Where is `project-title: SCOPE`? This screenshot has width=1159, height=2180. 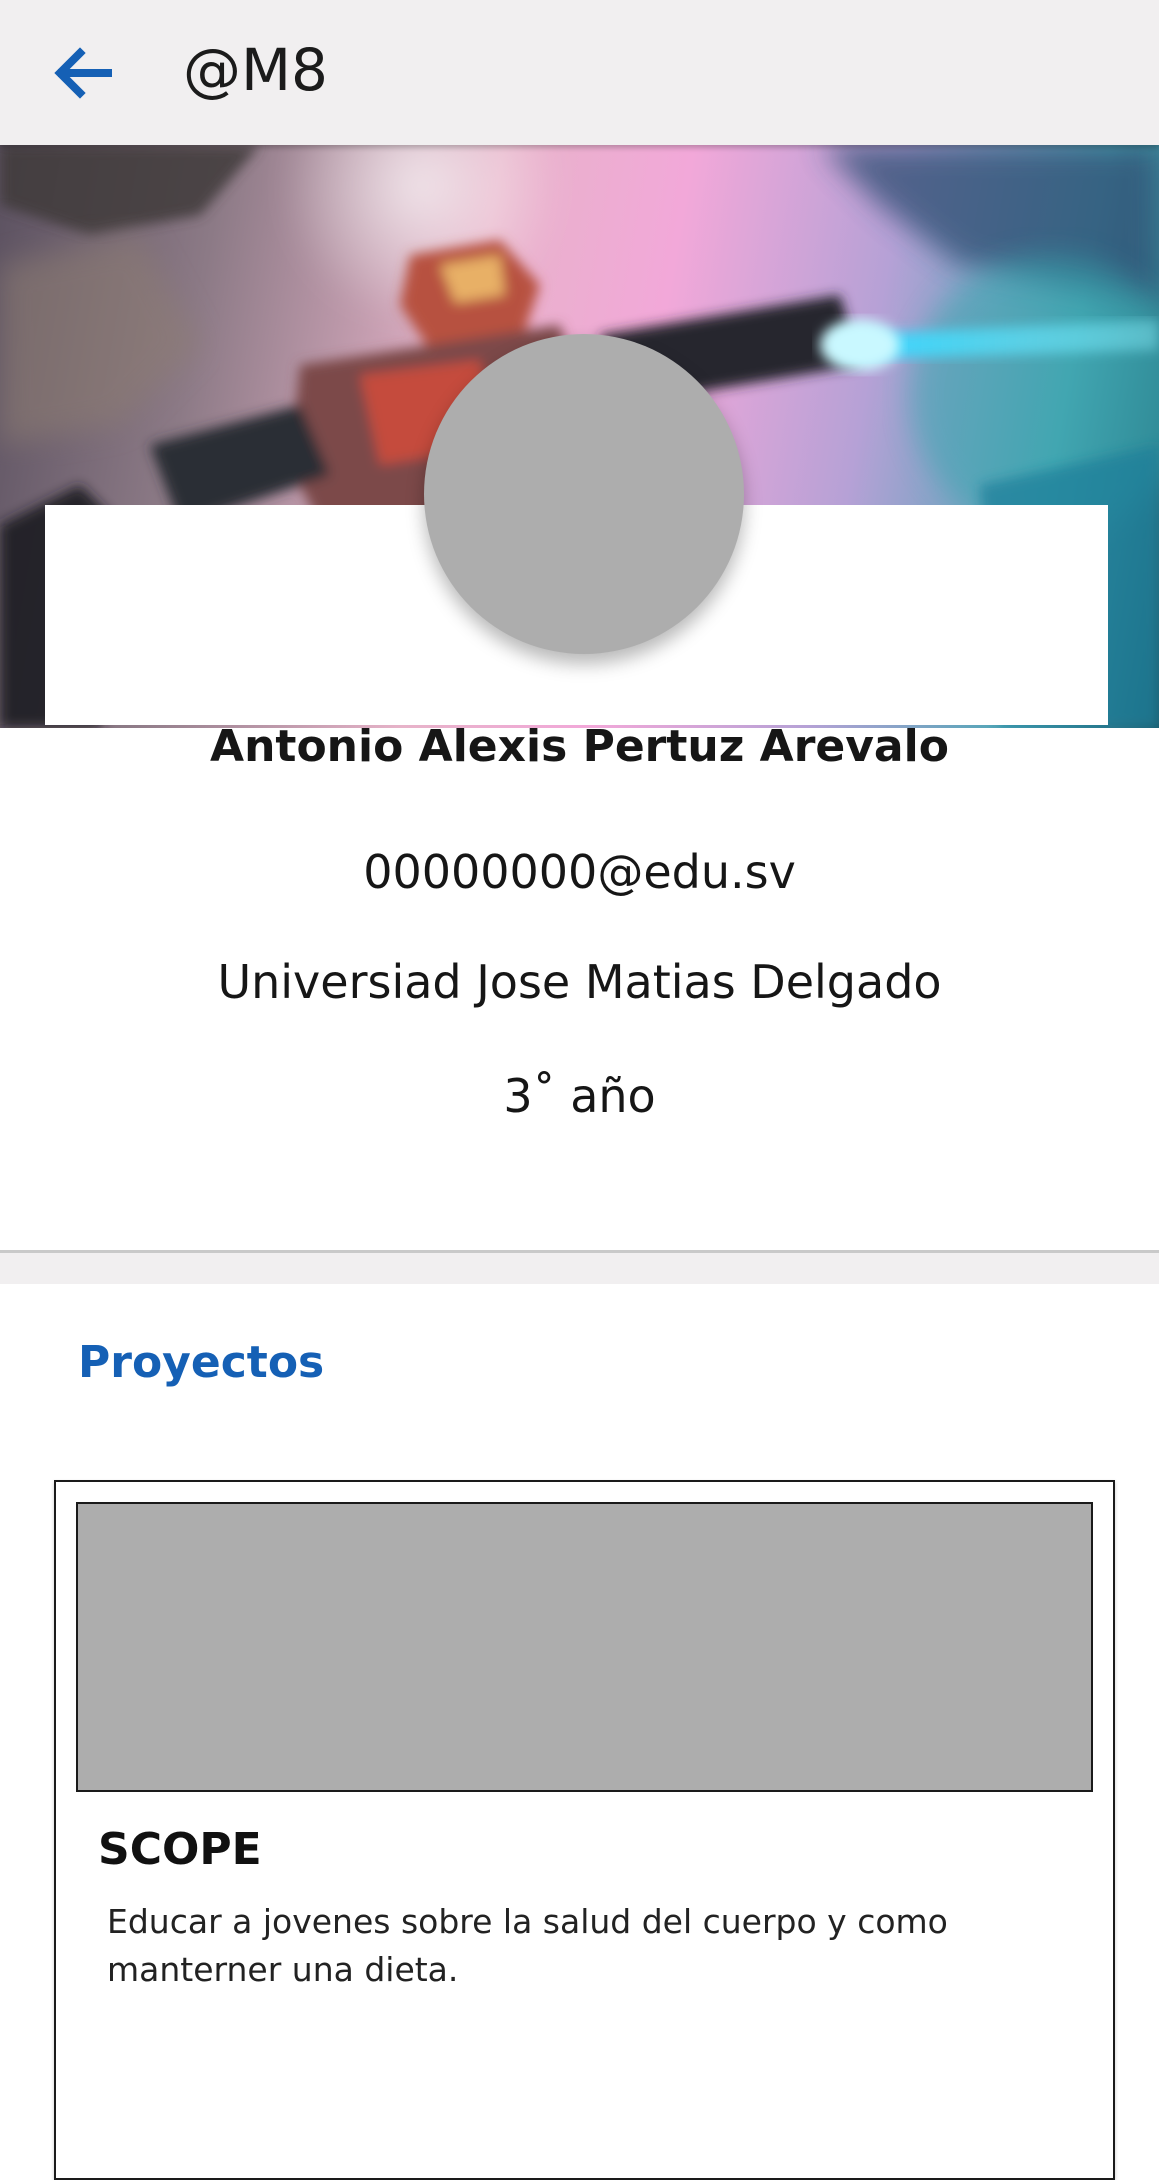 project-title: SCOPE is located at coordinates (180, 1849).